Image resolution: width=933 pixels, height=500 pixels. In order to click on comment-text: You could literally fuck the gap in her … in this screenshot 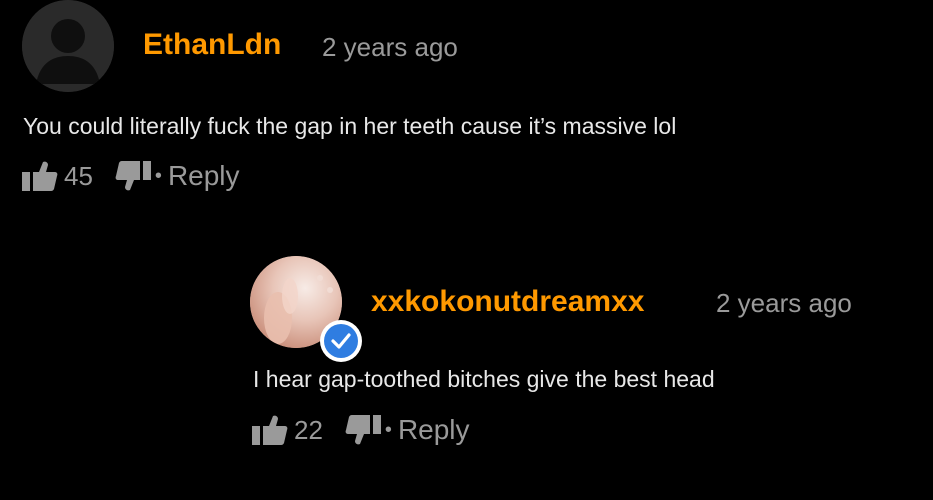, I will do `click(350, 126)`.